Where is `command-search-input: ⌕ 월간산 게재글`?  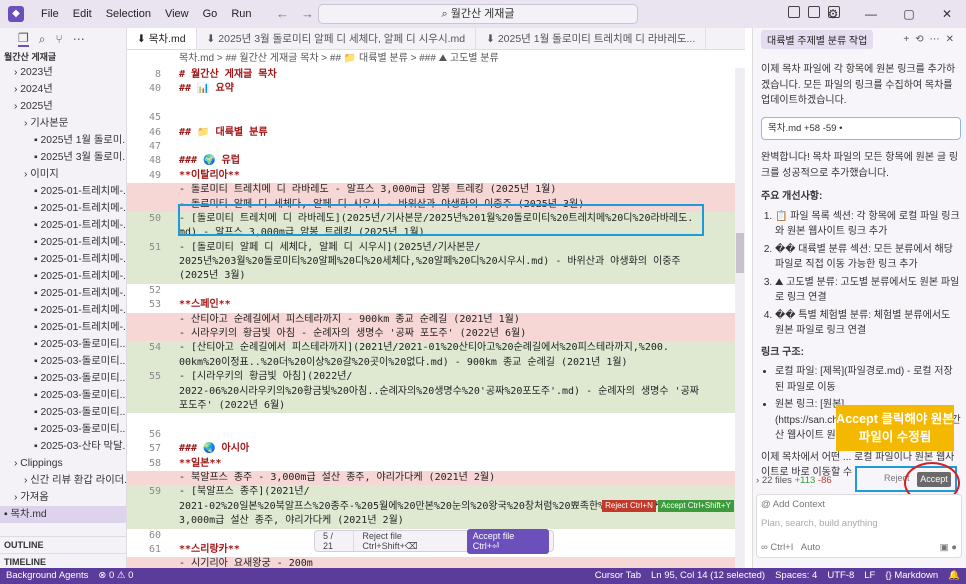
command-search-input: ⌕ 월간산 게재글 is located at coordinates (478, 14).